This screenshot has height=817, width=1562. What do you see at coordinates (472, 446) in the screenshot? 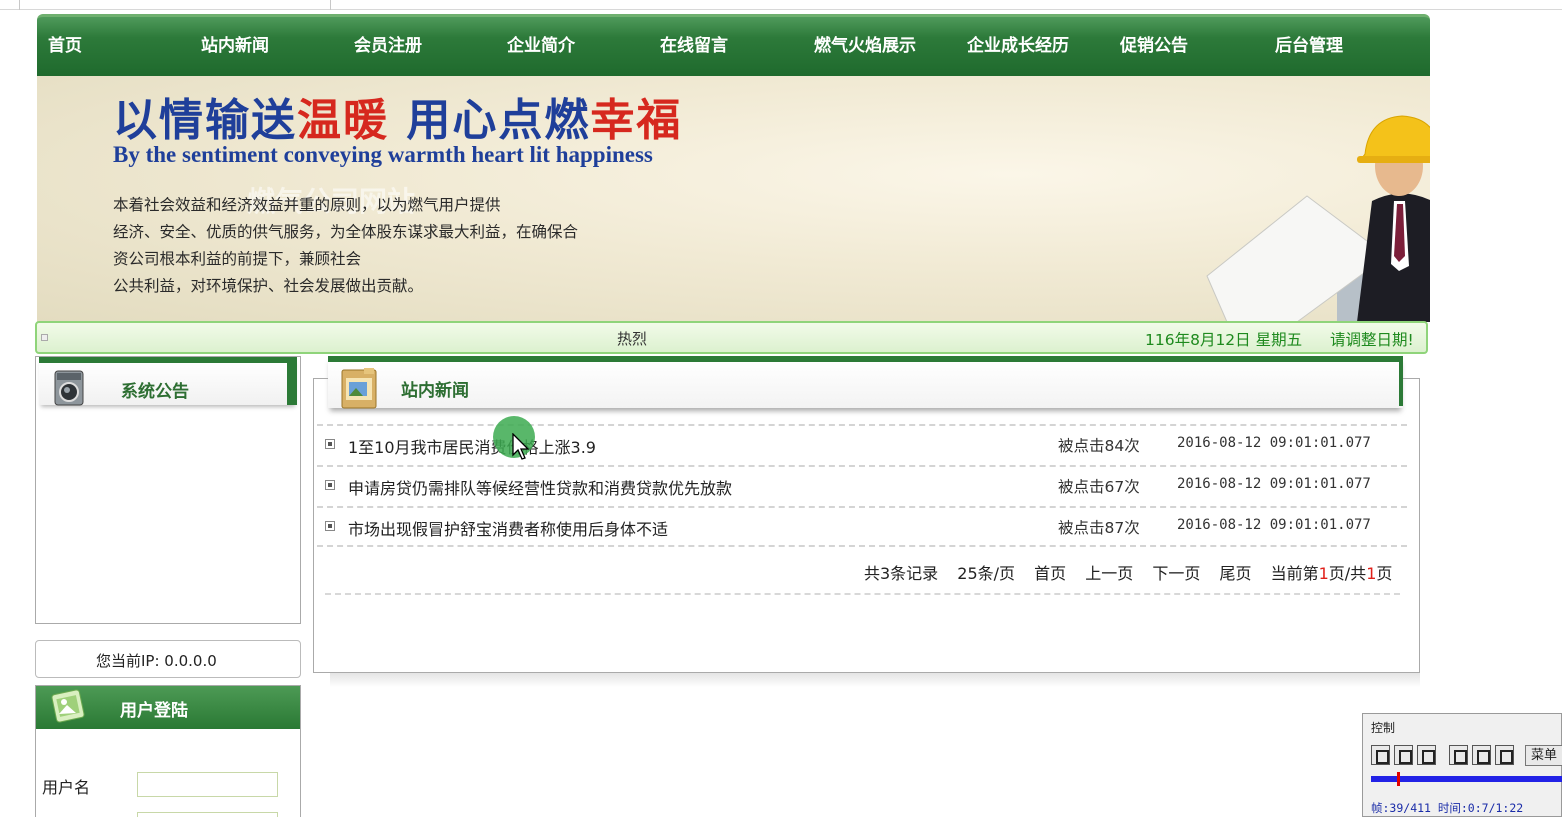
I see `news-title-link: 1至10月我市居民消费价格上涨3.9` at bounding box center [472, 446].